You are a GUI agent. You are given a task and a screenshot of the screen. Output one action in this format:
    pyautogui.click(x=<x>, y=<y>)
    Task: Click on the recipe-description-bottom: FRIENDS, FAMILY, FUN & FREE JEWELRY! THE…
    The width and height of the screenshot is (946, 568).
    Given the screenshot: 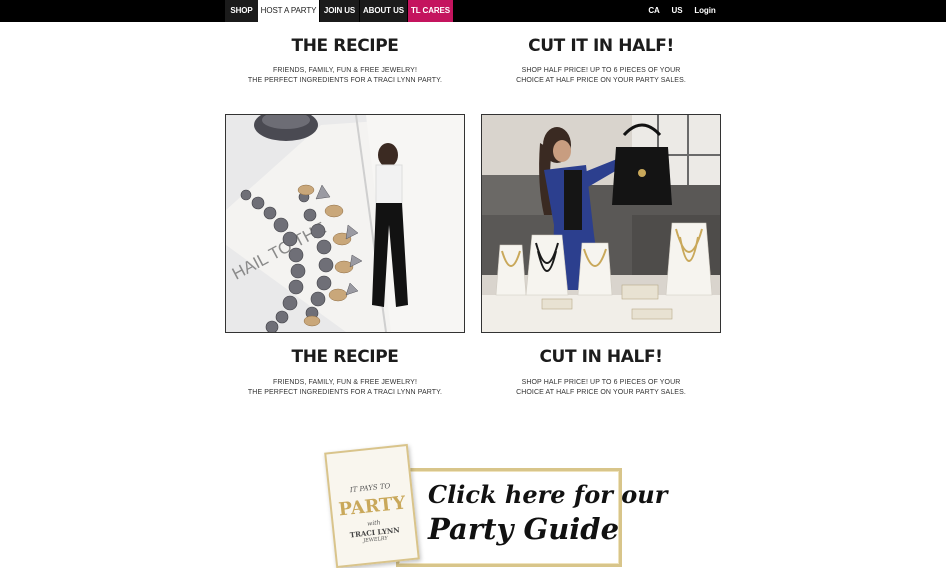 What is the action you would take?
    pyautogui.click(x=345, y=388)
    